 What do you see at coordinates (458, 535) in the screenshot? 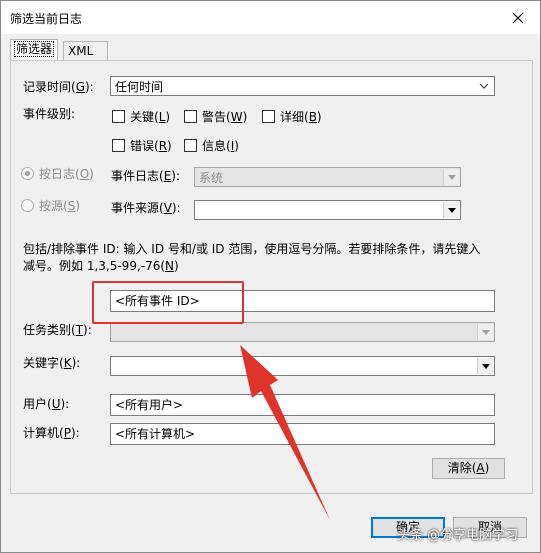
I see `watermark-text: 头条 @分享电脑学习` at bounding box center [458, 535].